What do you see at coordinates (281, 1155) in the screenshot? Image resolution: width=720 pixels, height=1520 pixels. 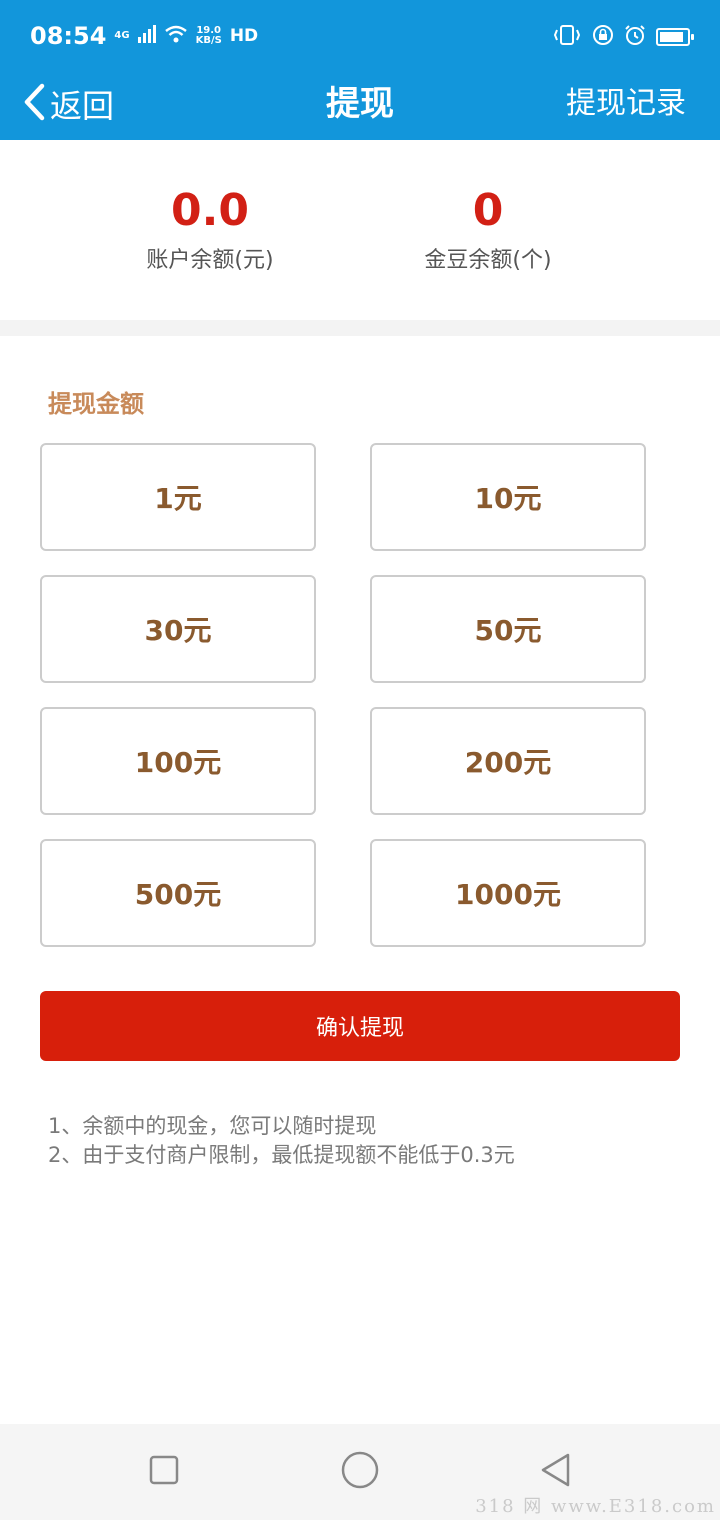 I see `note-line: 2、由于支付商户限制，最低提现额不能低于0.3元` at bounding box center [281, 1155].